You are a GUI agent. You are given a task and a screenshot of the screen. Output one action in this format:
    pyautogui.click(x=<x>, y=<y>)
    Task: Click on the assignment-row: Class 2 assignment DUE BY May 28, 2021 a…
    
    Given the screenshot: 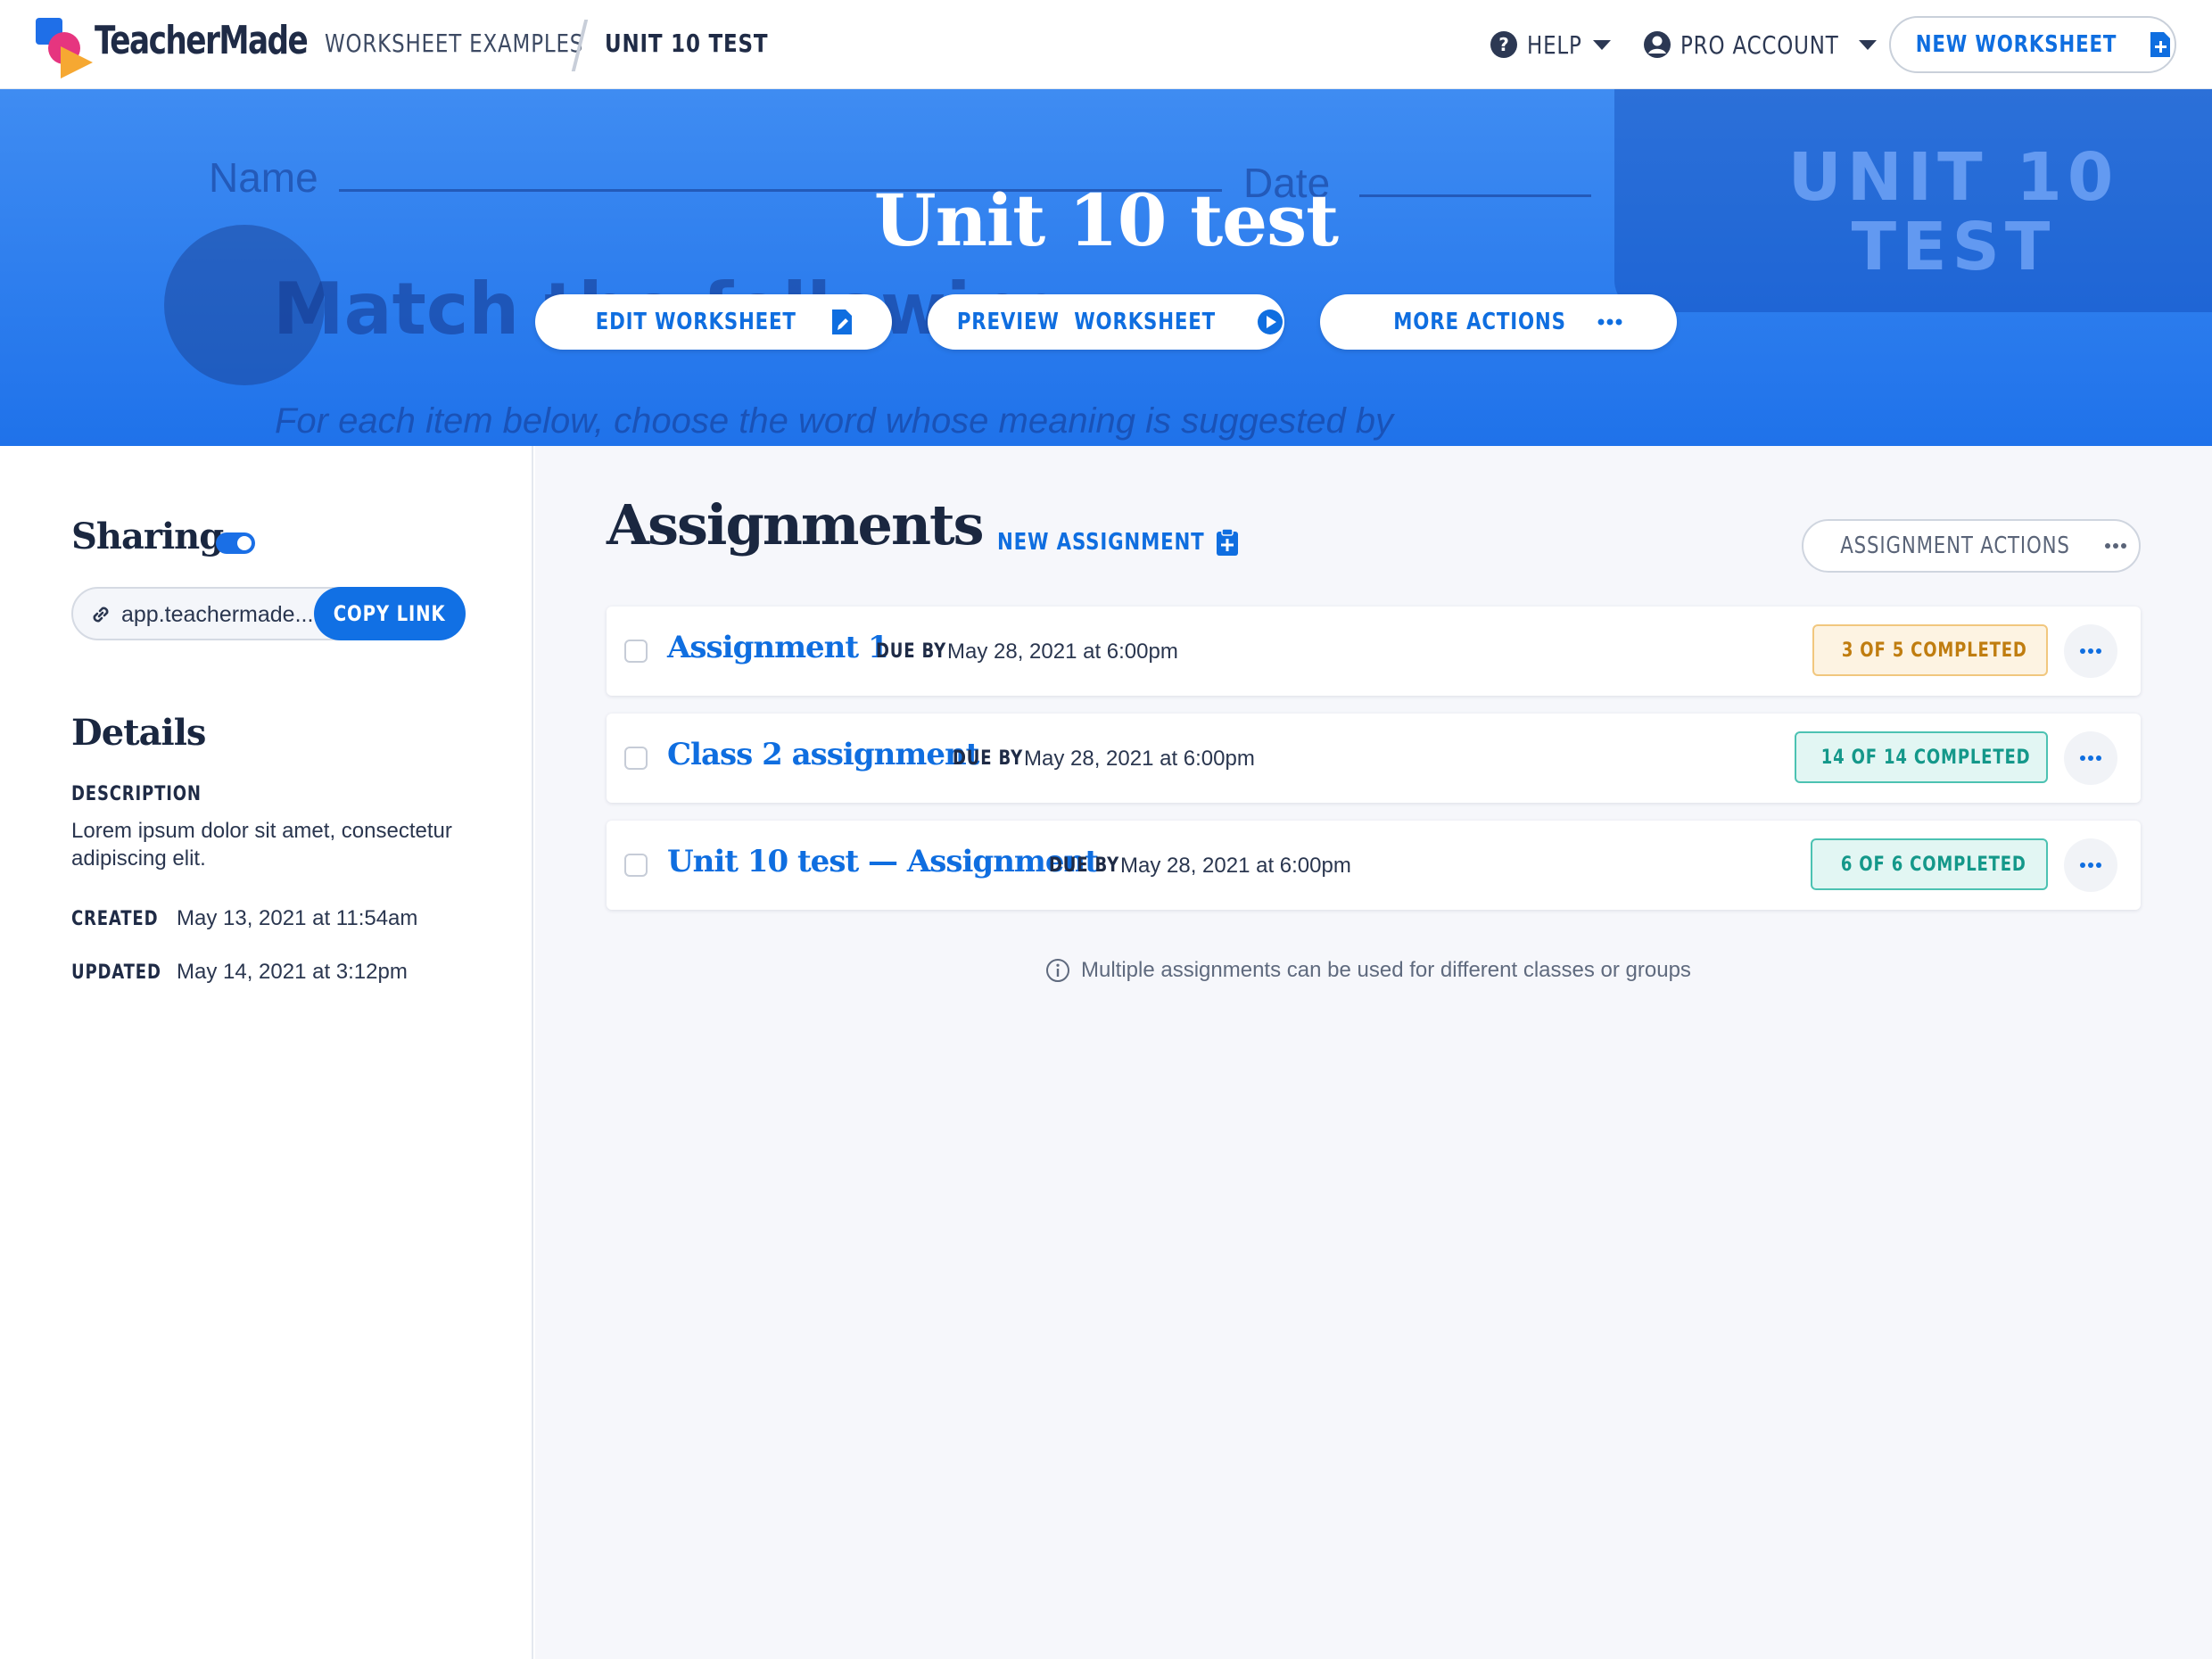 What is the action you would take?
    pyautogui.click(x=1374, y=759)
    